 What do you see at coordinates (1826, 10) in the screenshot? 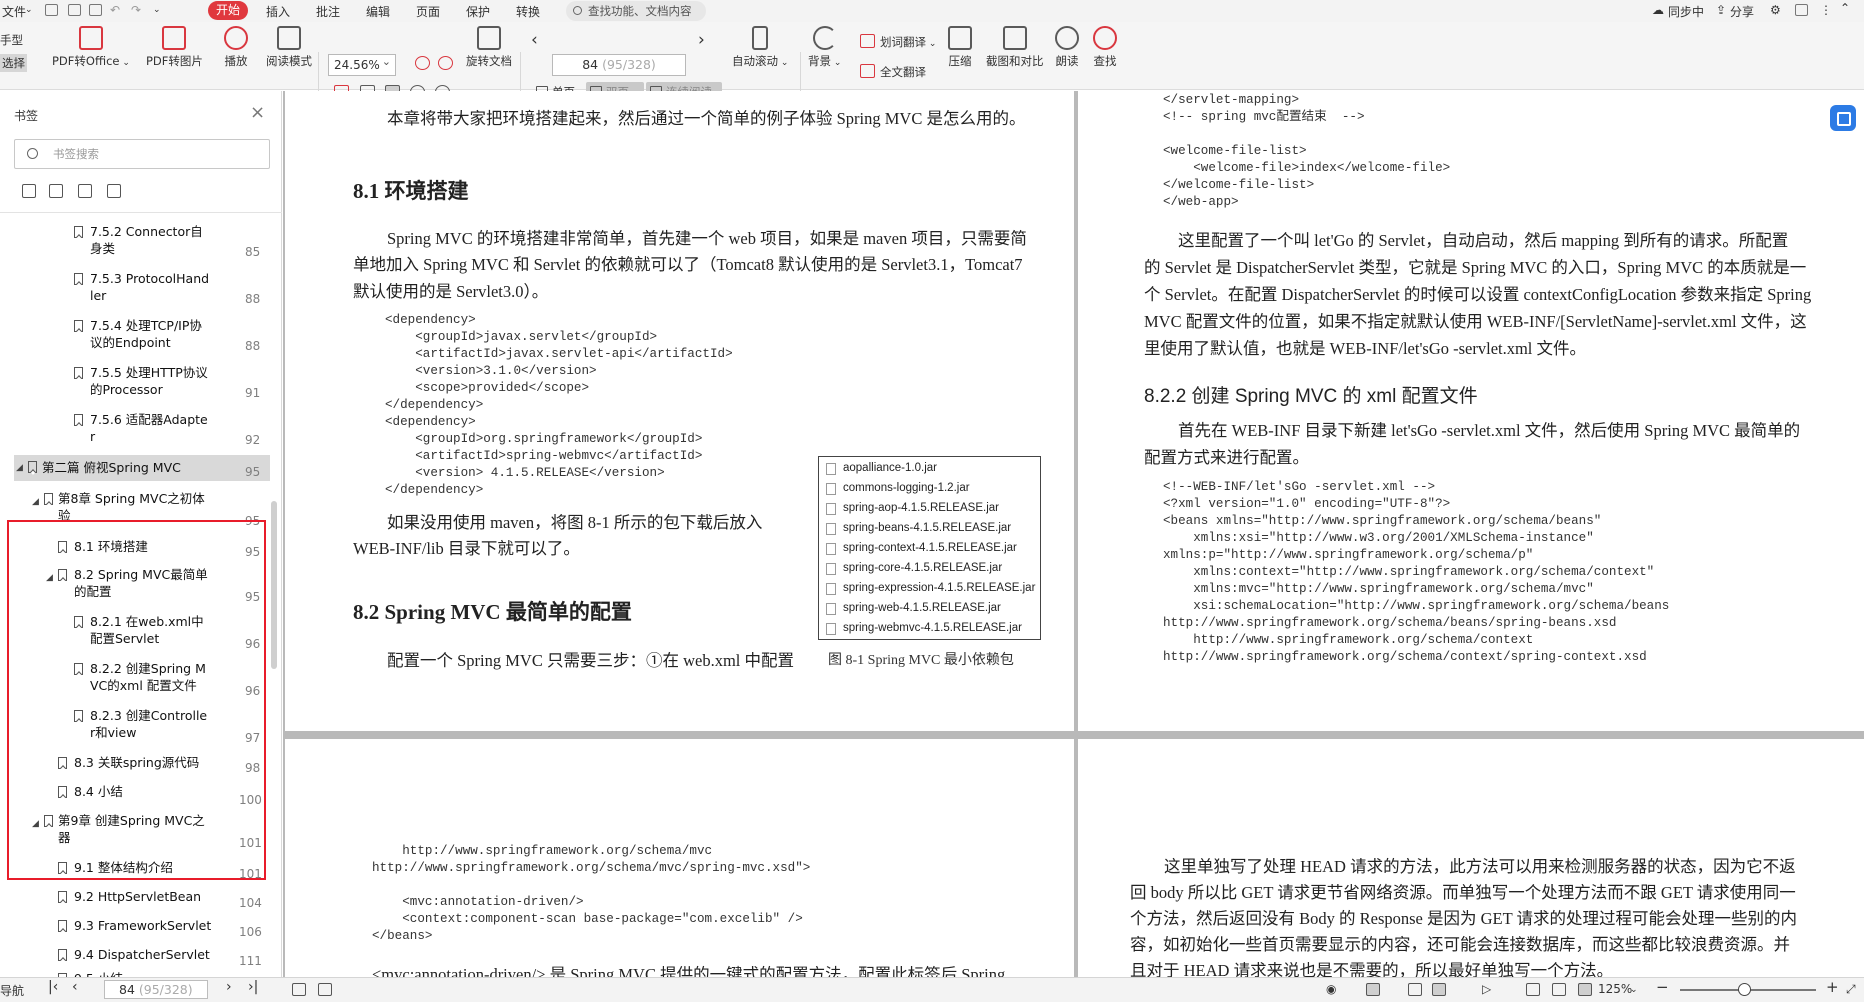
I see `more-options-icon: ⋮` at bounding box center [1826, 10].